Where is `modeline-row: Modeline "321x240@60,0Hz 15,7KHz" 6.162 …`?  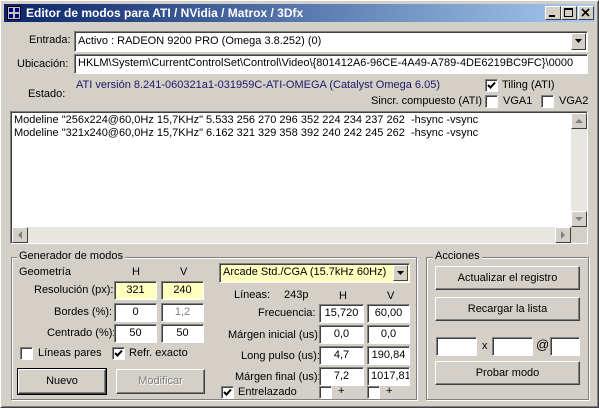
modeline-row: Modeline "321x240@60,0Hz 15,7KHz" 6.162 … is located at coordinates (246, 133).